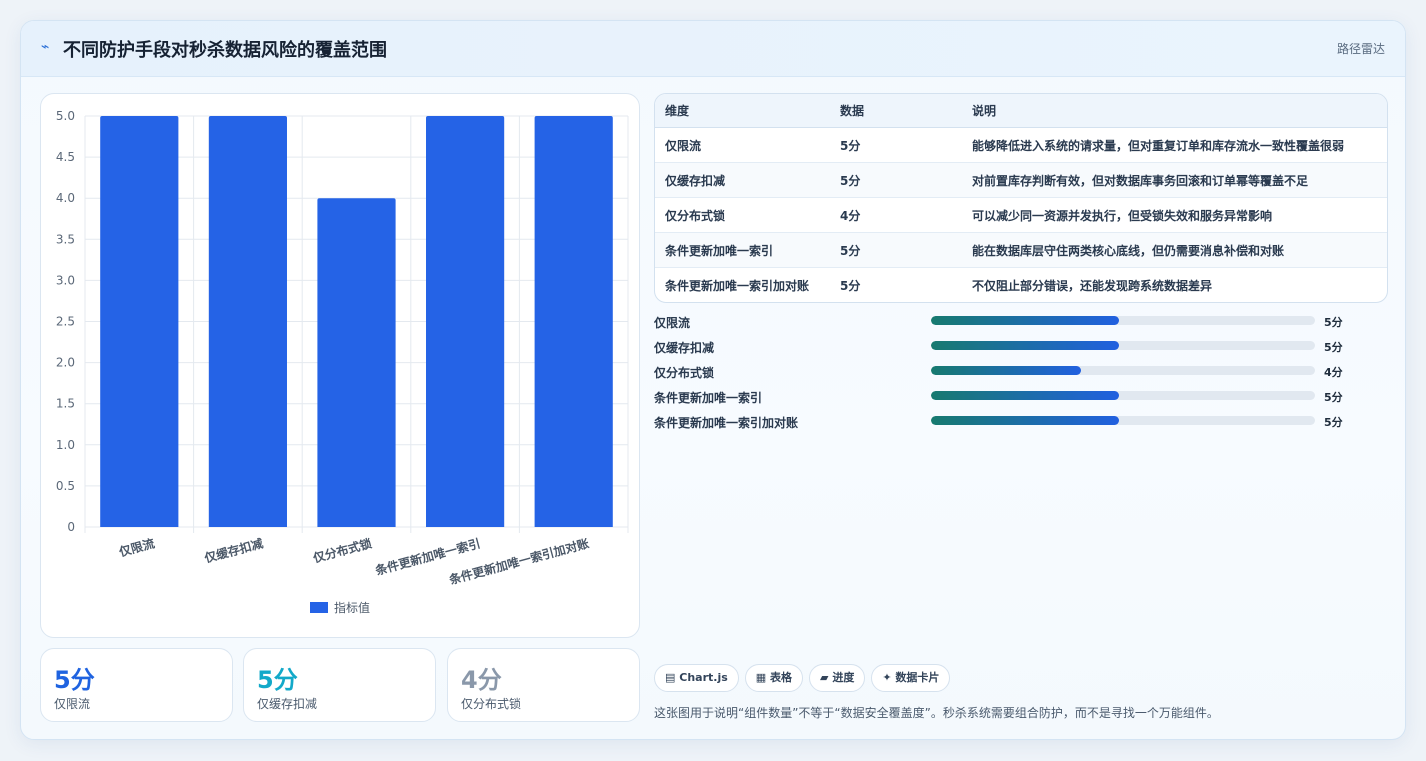 The image size is (1426, 761). What do you see at coordinates (225, 50) in the screenshot?
I see `page-title: 不同防护手段对秒杀数据风险的覆盖范围` at bounding box center [225, 50].